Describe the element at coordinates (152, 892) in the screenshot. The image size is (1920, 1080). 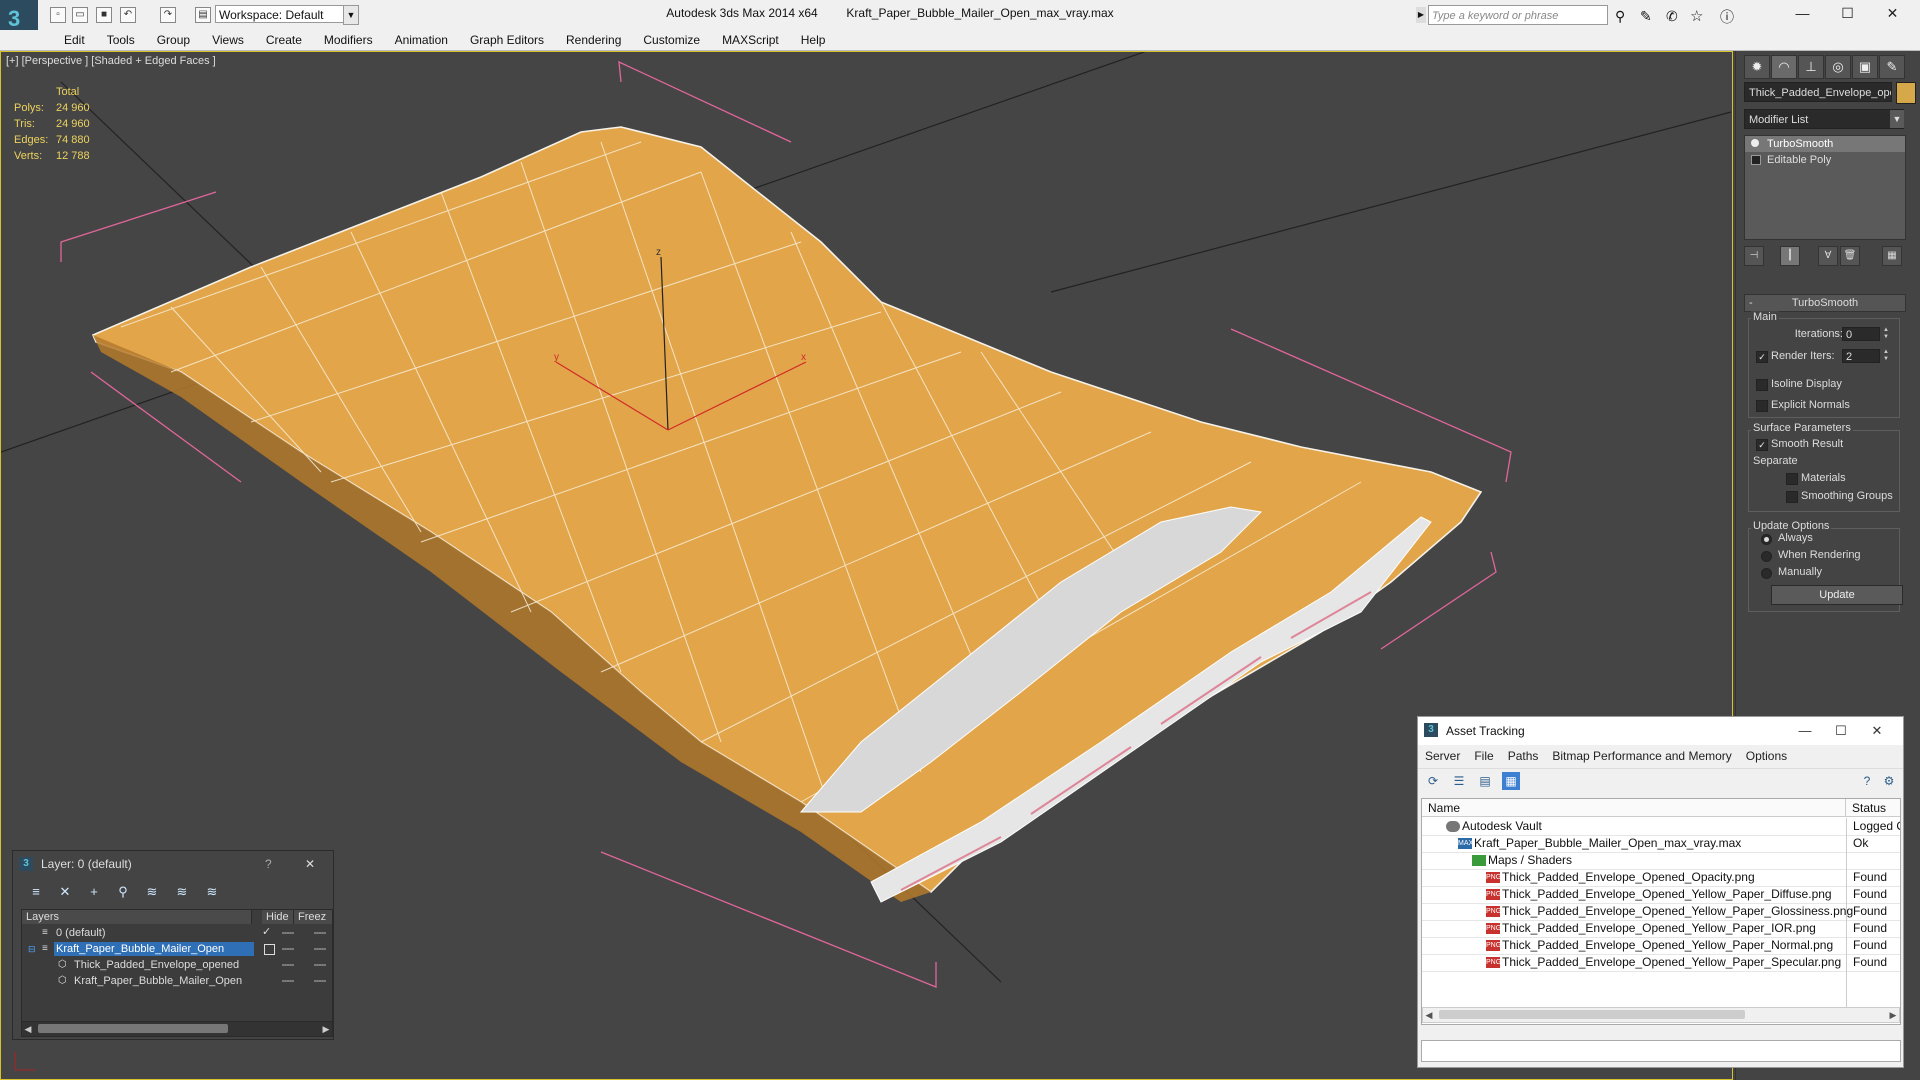
I see `highlight-layer-icon: ≋` at that location.